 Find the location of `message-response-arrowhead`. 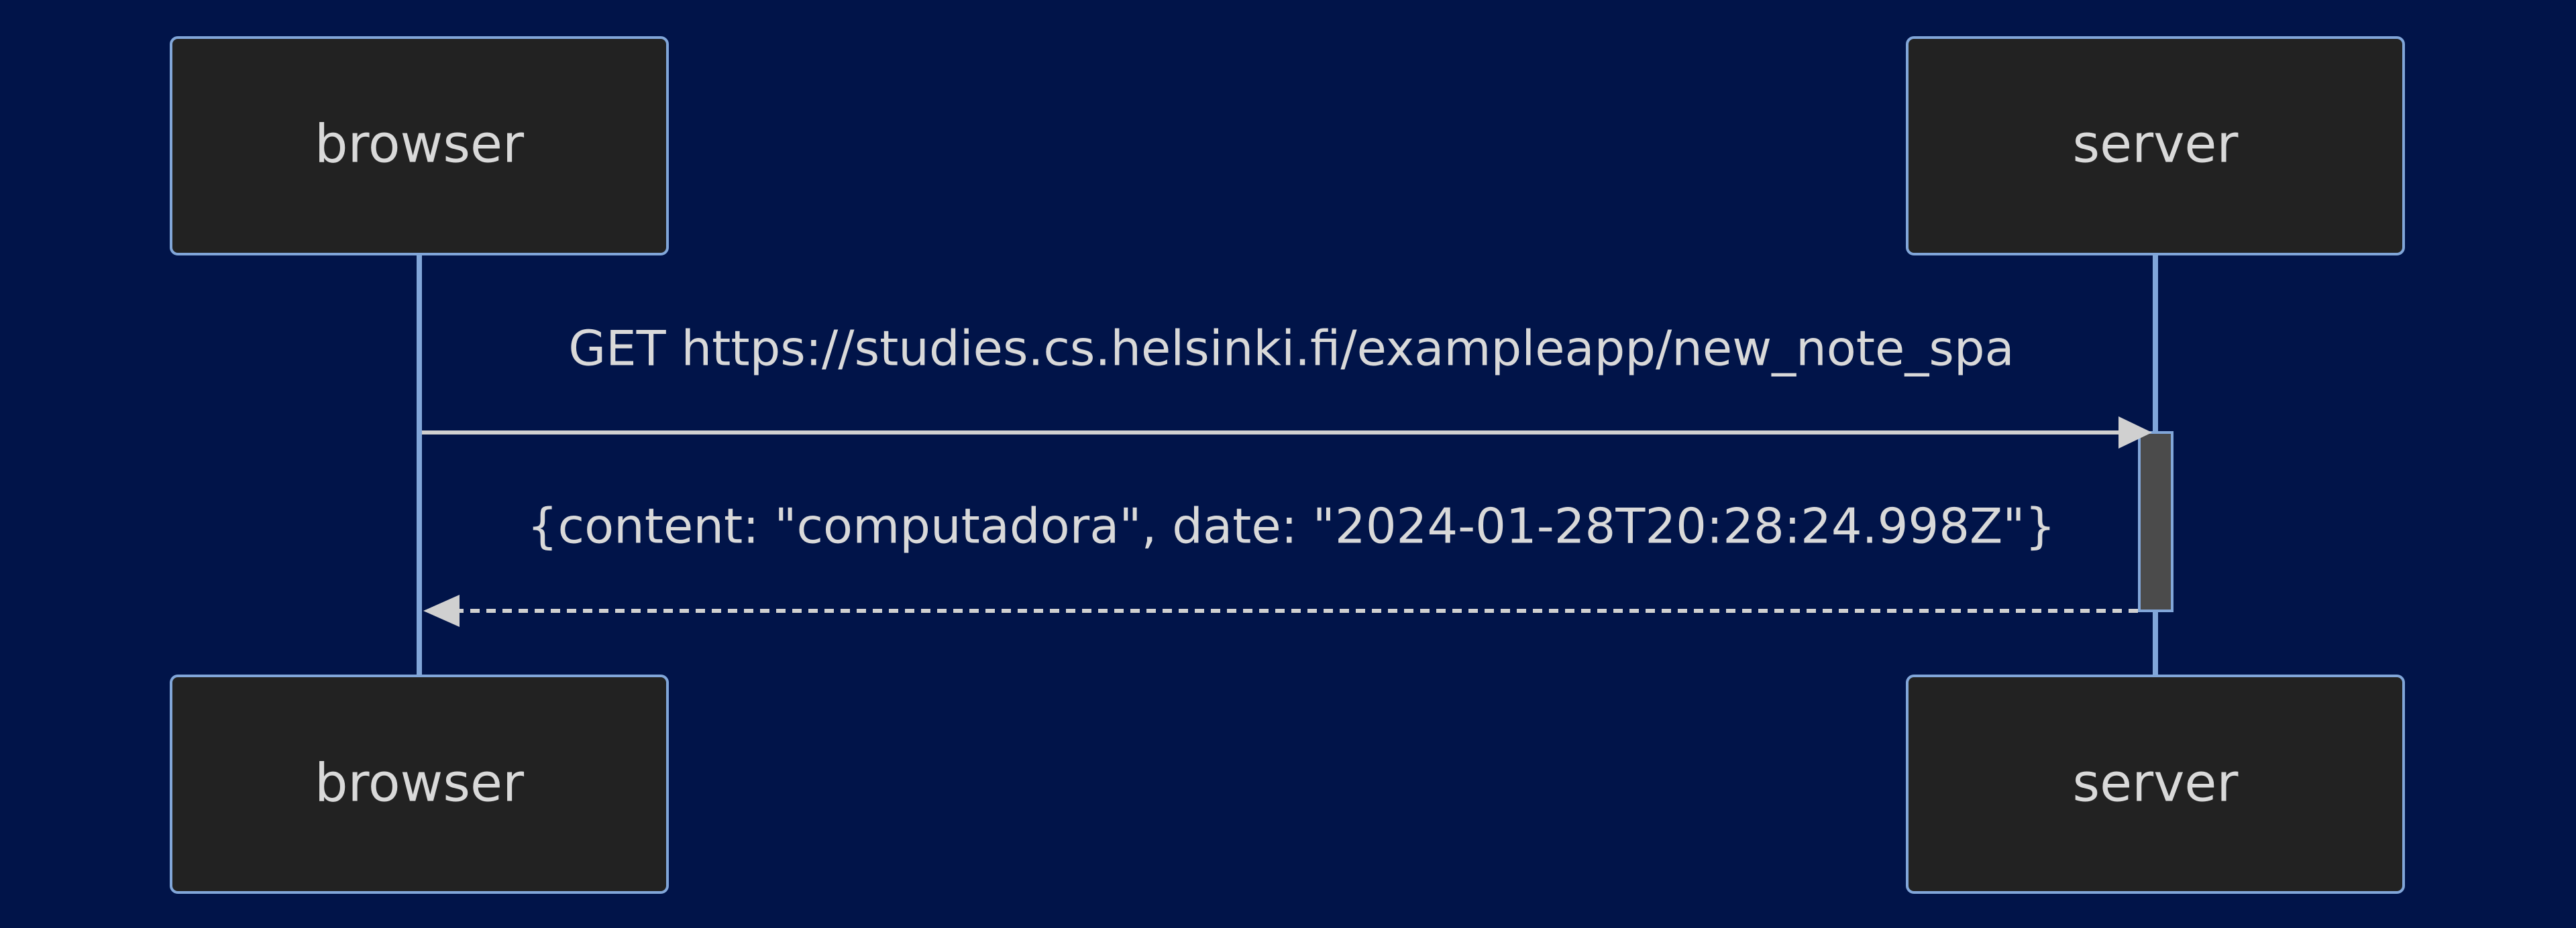

message-response-arrowhead is located at coordinates (441, 611).